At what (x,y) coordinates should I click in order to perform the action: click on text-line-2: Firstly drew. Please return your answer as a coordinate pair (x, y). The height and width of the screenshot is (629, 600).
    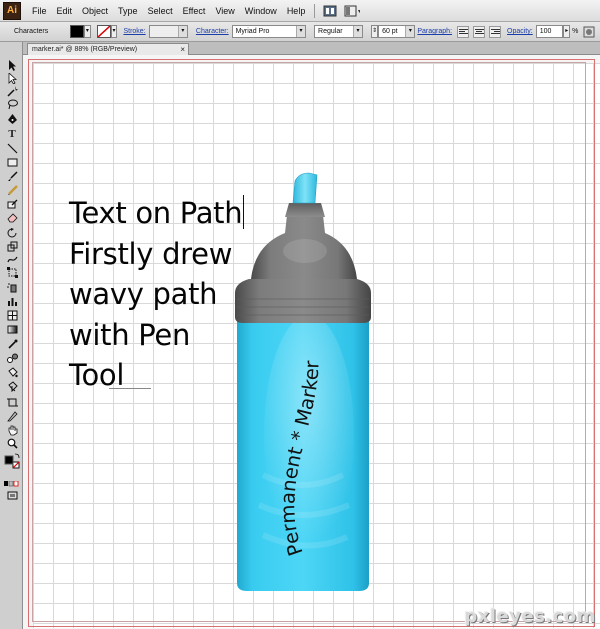
    Looking at the image, I should click on (151, 253).